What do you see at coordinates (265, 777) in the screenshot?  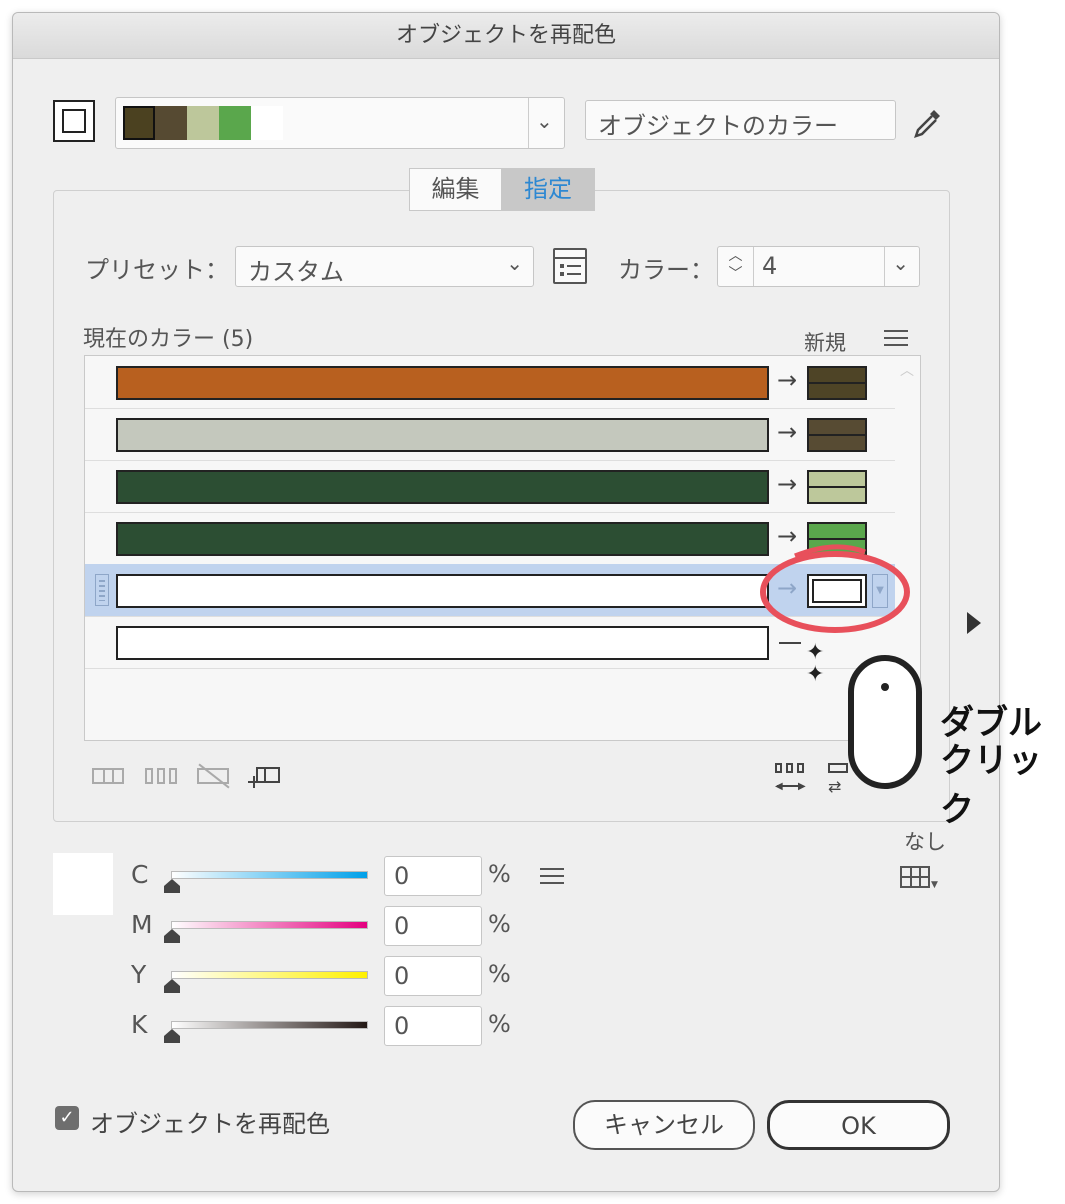 I see `new-row-icon` at bounding box center [265, 777].